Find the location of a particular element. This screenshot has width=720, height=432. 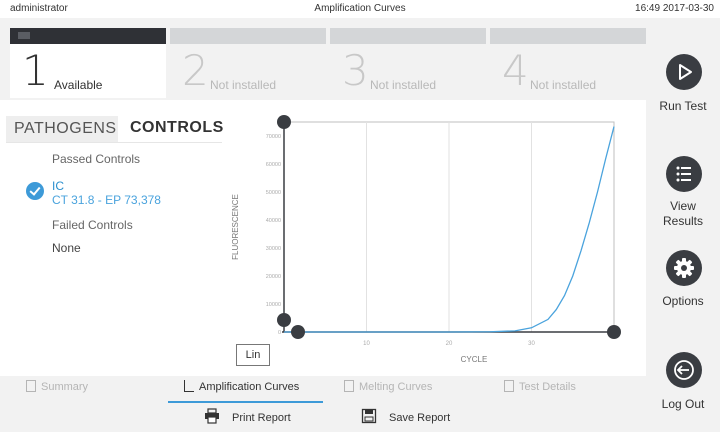

view-results-button is located at coordinates (684, 174).